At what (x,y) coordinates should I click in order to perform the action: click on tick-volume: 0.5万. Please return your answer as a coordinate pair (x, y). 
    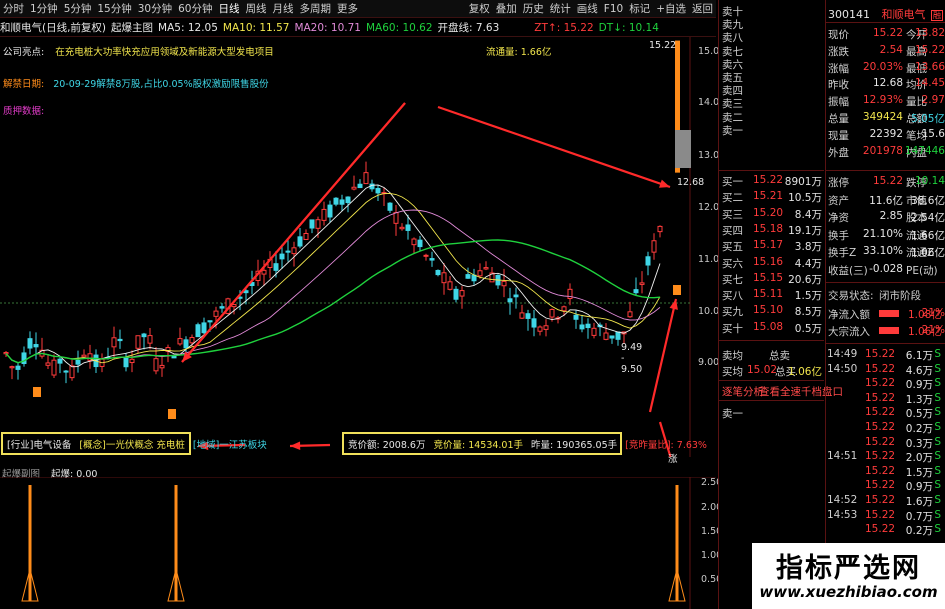
    Looking at the image, I should click on (919, 414).